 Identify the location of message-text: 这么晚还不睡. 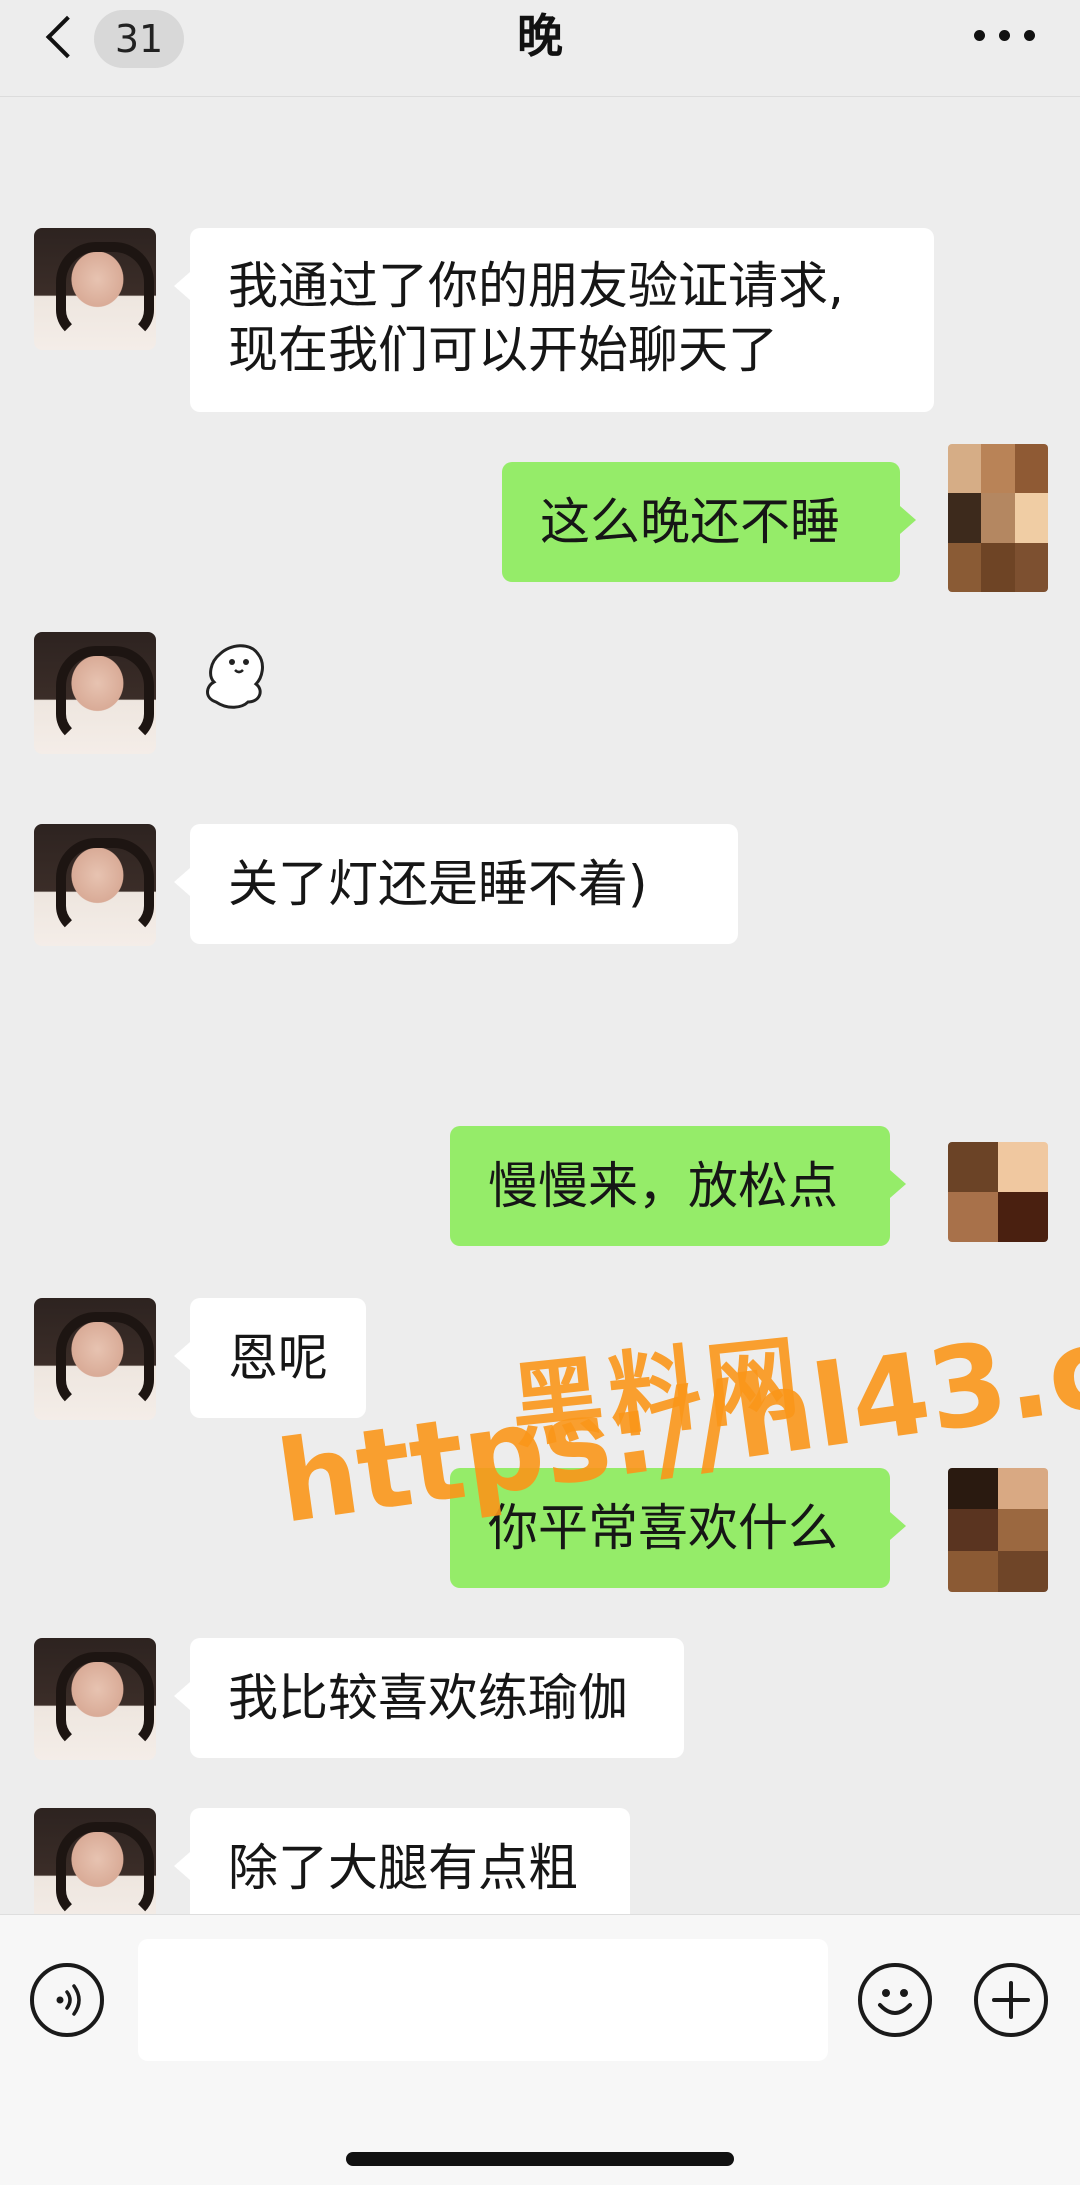
(690, 522).